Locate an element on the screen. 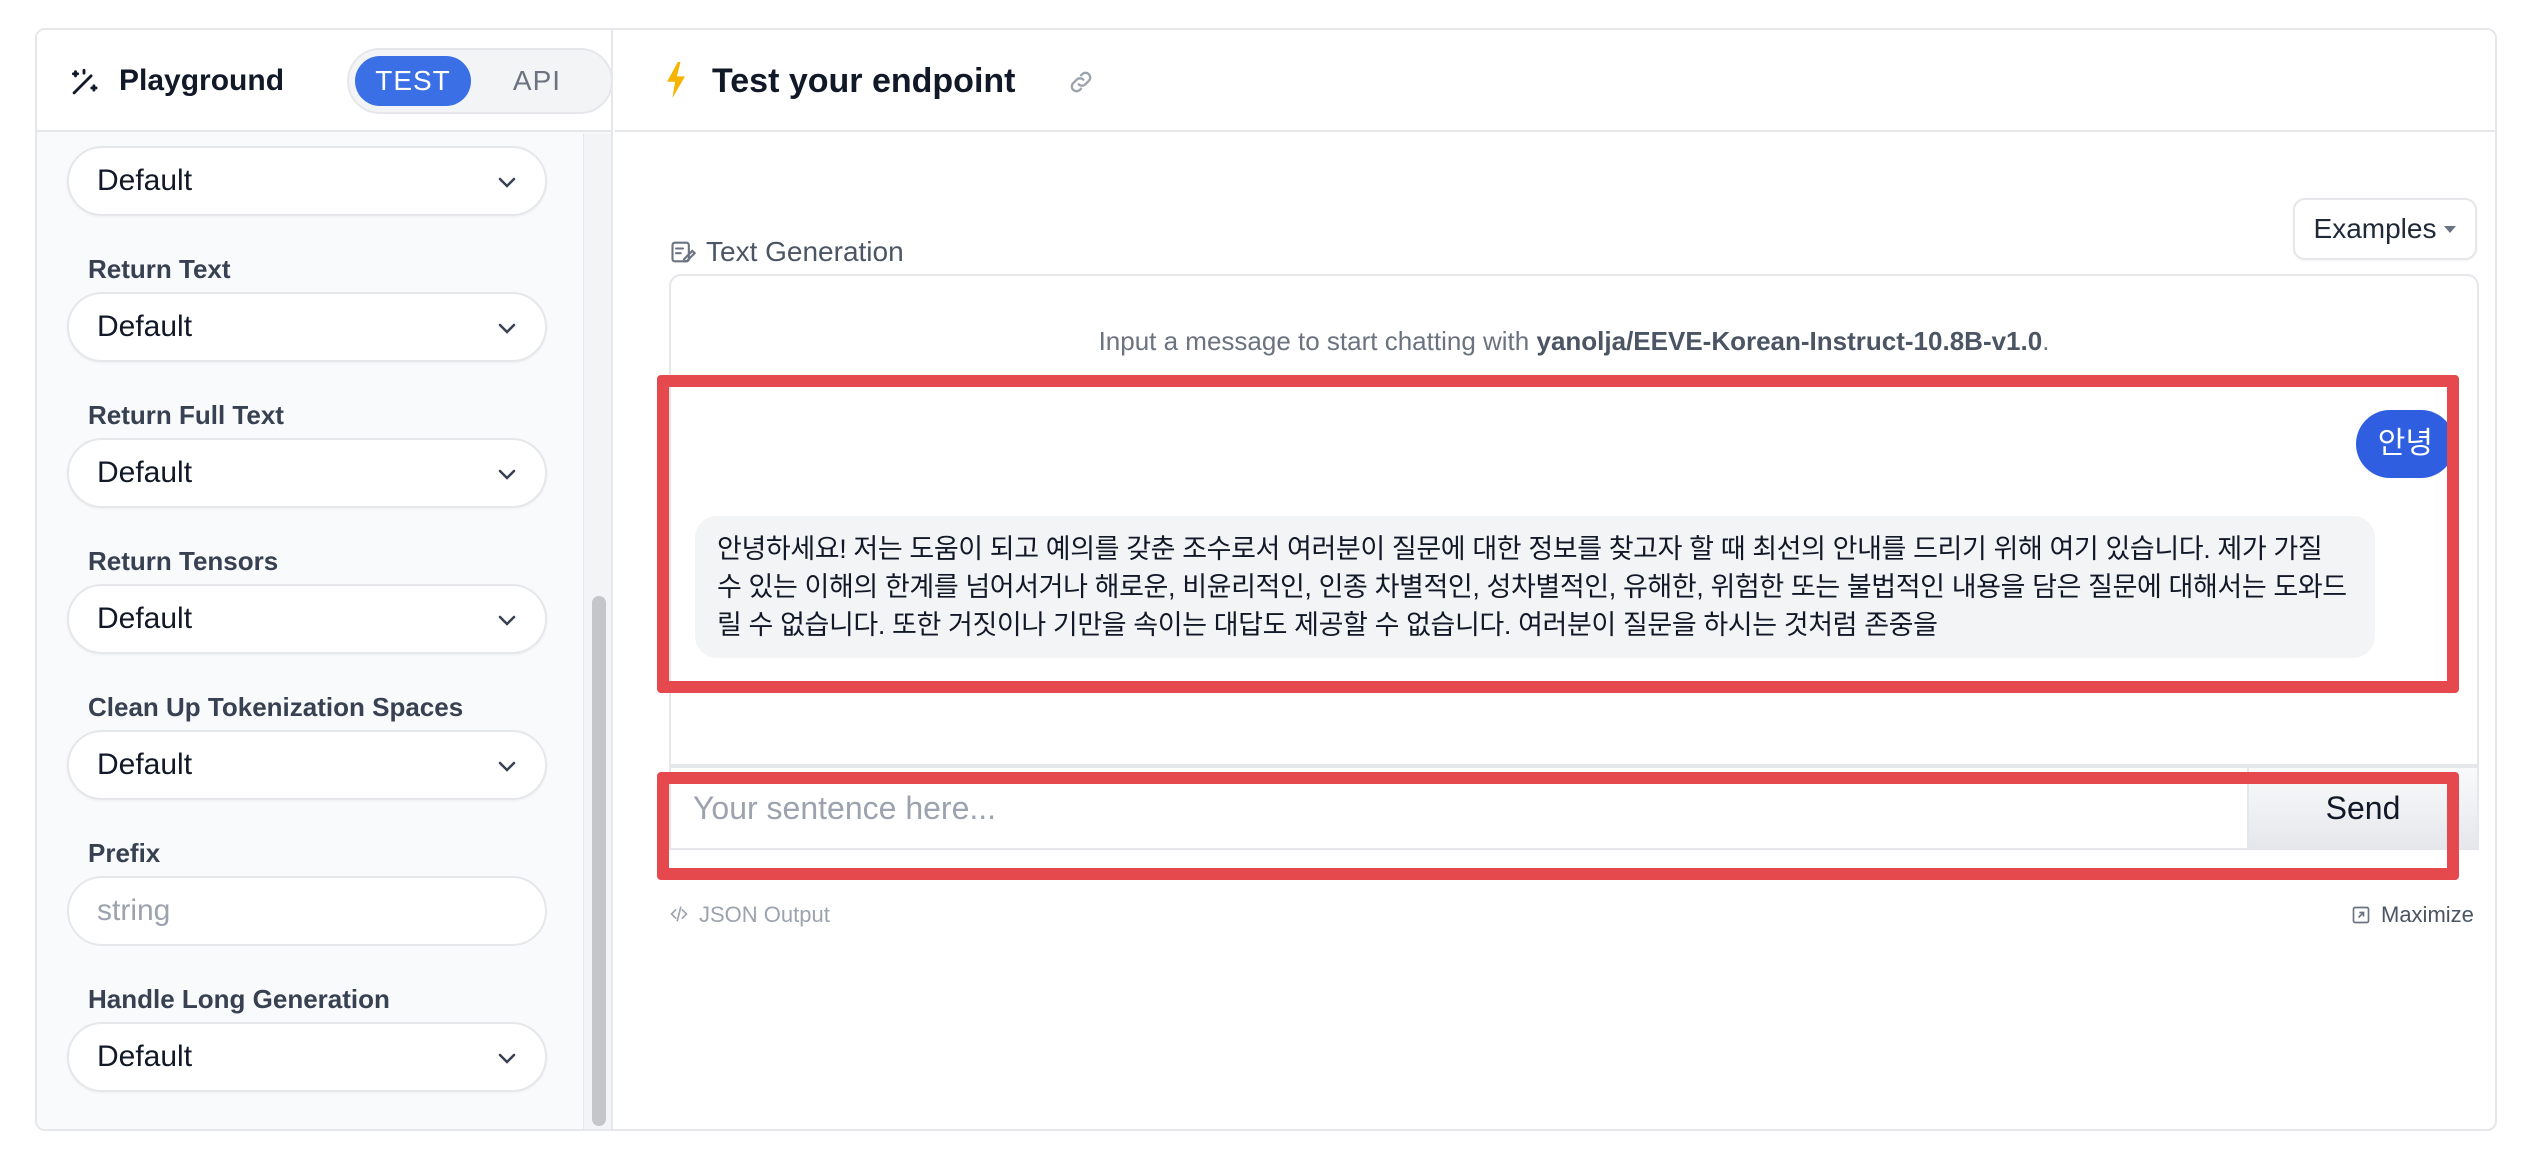 The width and height of the screenshot is (2530, 1156). examples-button: Examples is located at coordinates (2385, 229).